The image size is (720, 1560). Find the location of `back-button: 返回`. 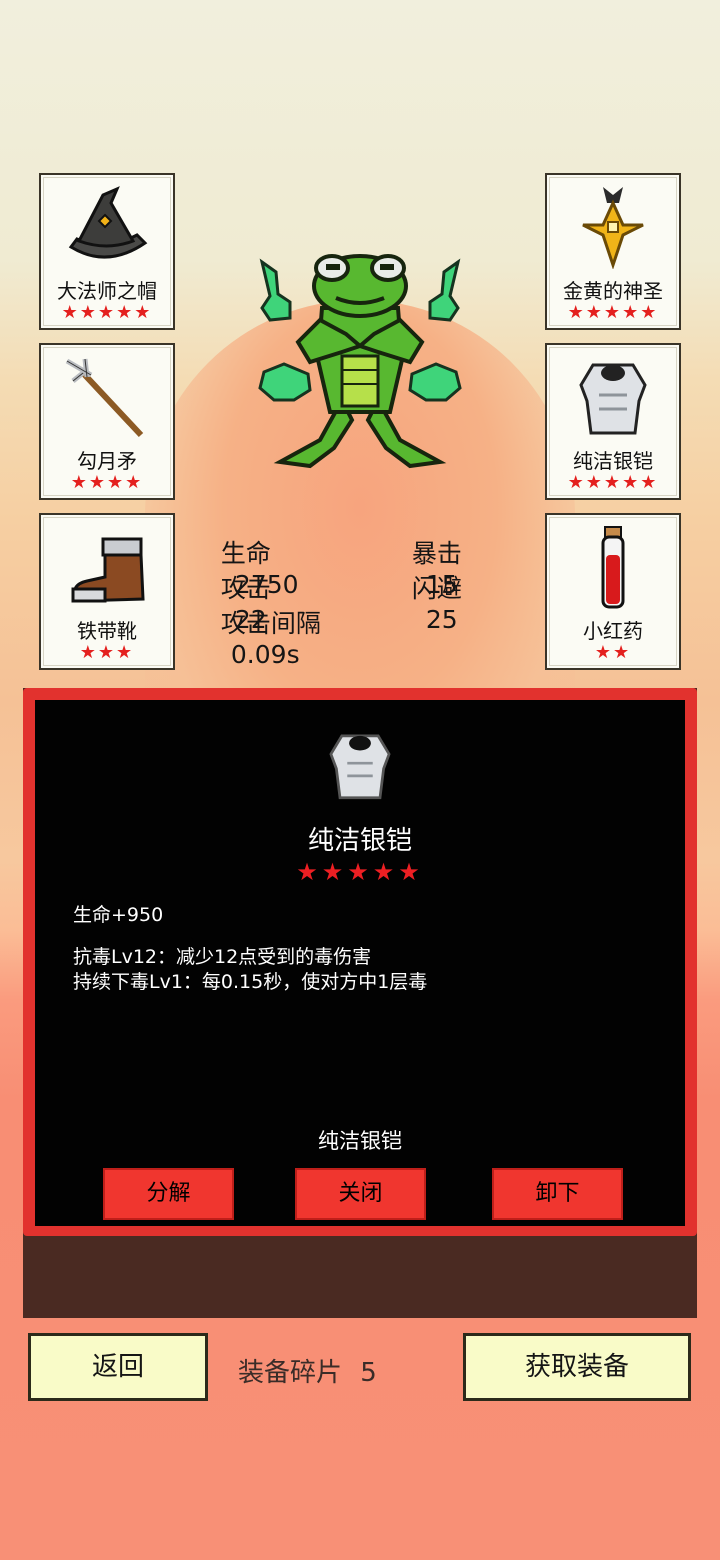

back-button: 返回 is located at coordinates (118, 1367).